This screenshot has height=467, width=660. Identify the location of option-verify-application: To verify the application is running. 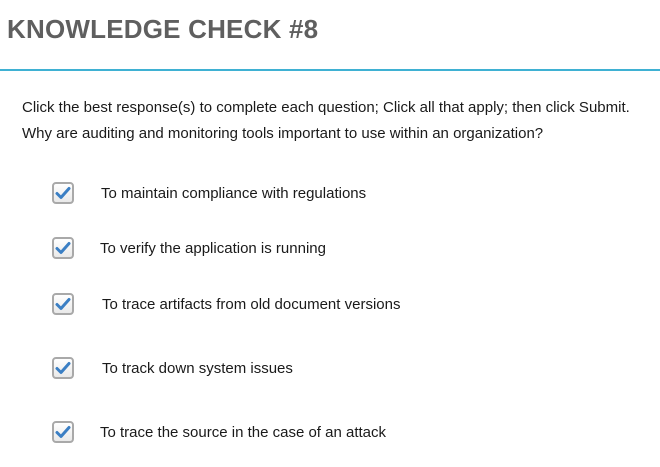
(189, 248).